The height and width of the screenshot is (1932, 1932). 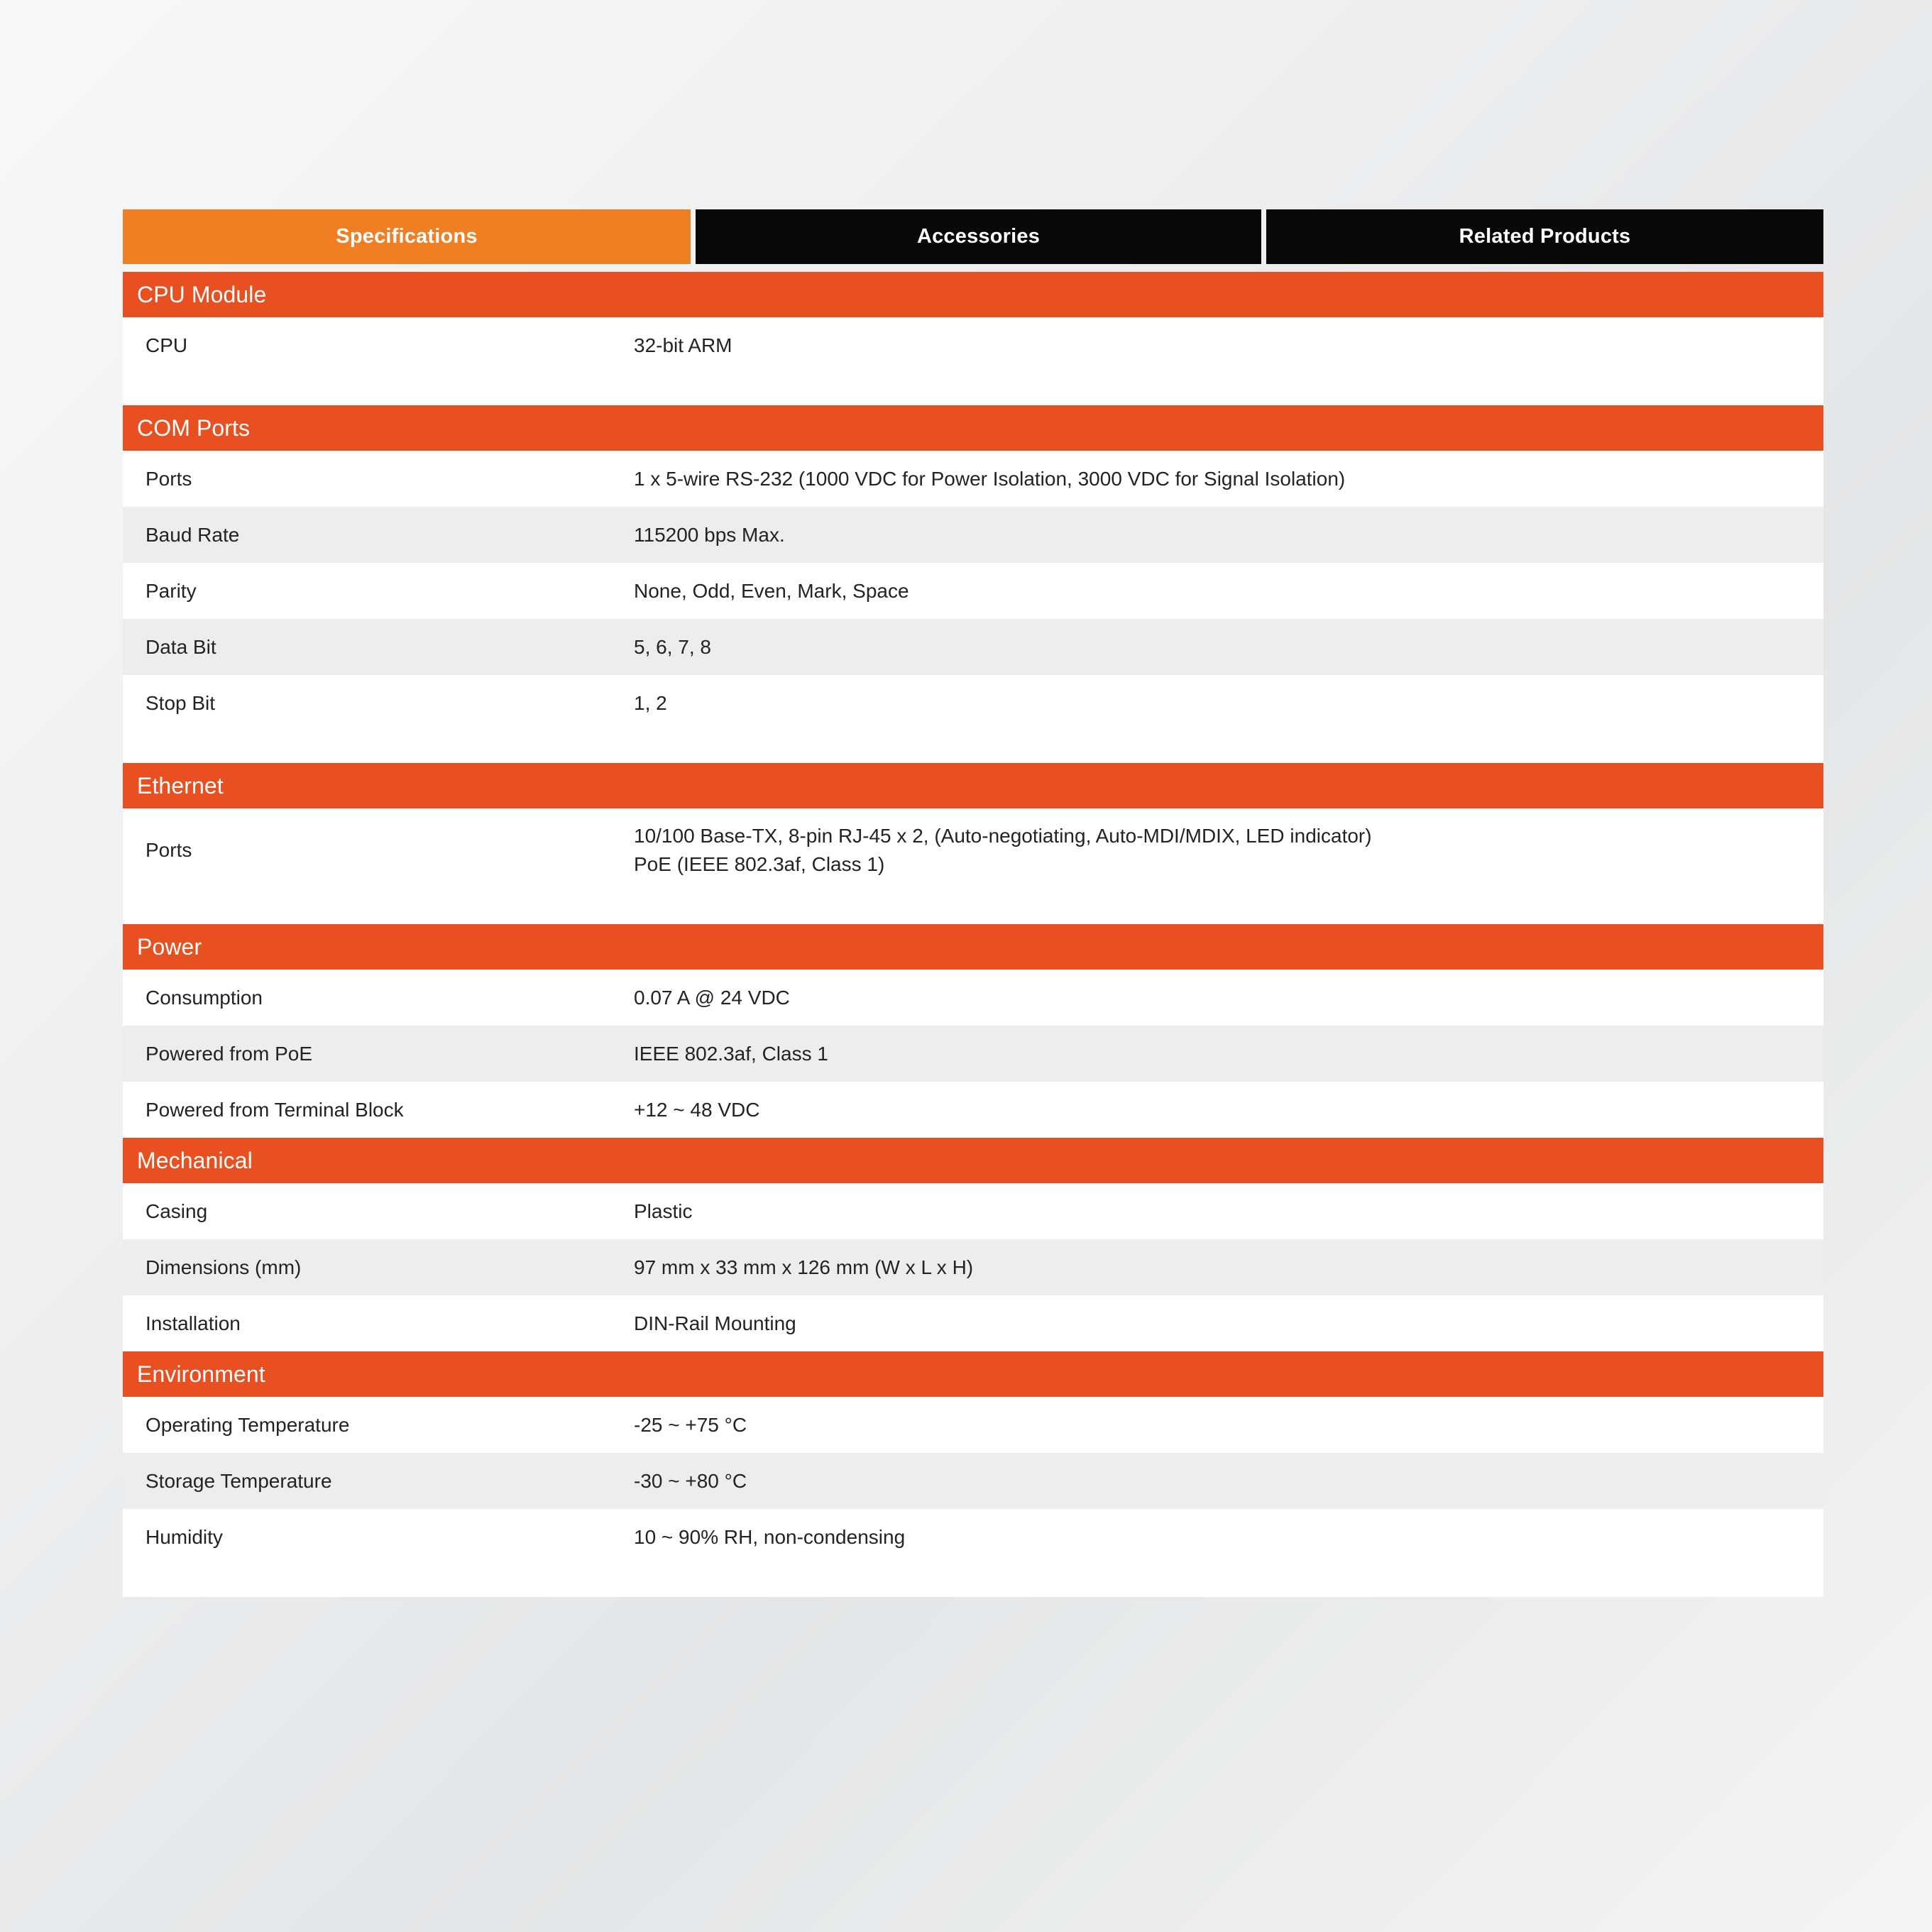 I want to click on spec-row-value: 97 mm x 33 mm x 126 mm (W x L x H), so click(x=804, y=1267).